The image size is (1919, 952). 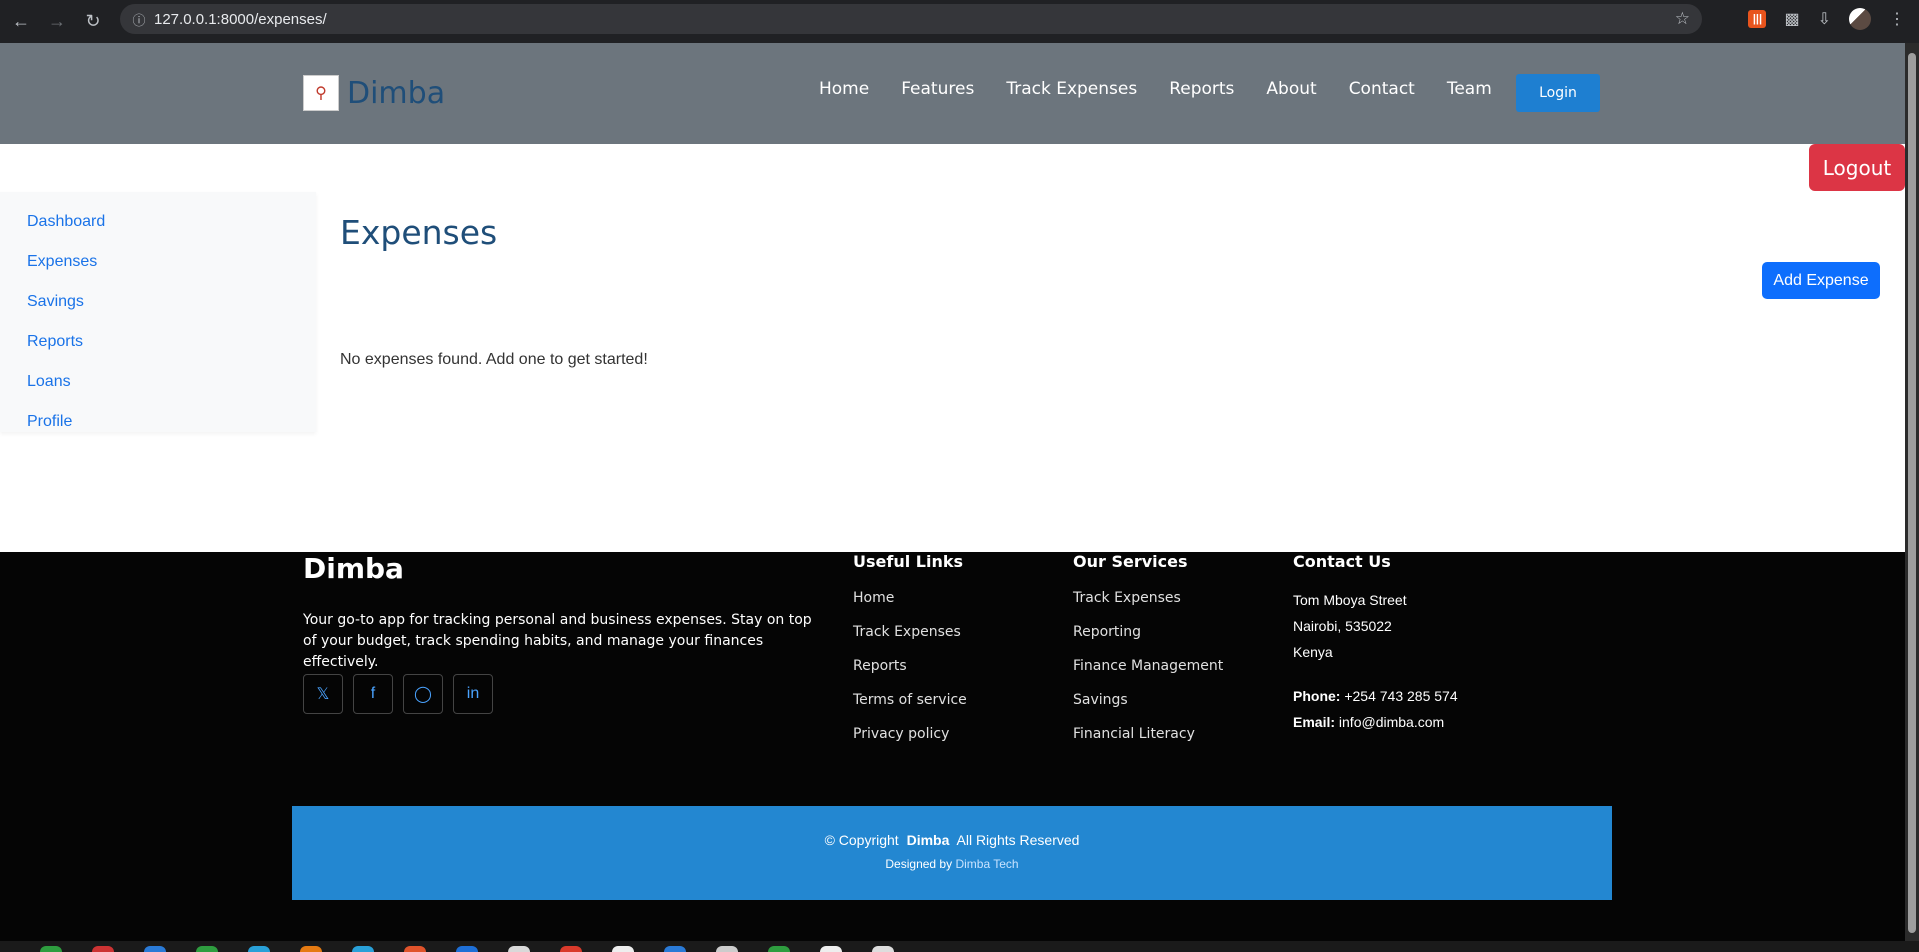 What do you see at coordinates (21, 22) in the screenshot?
I see `back-icon: ←` at bounding box center [21, 22].